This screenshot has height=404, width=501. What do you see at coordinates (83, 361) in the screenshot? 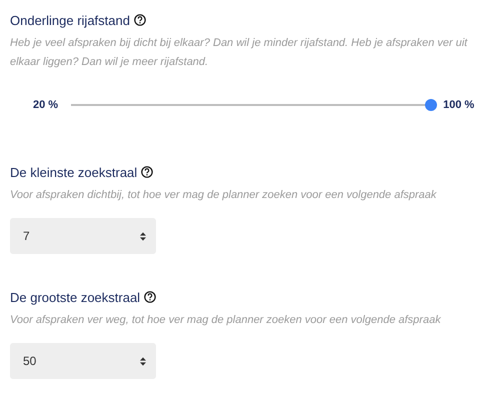
I see `number-select: 50` at bounding box center [83, 361].